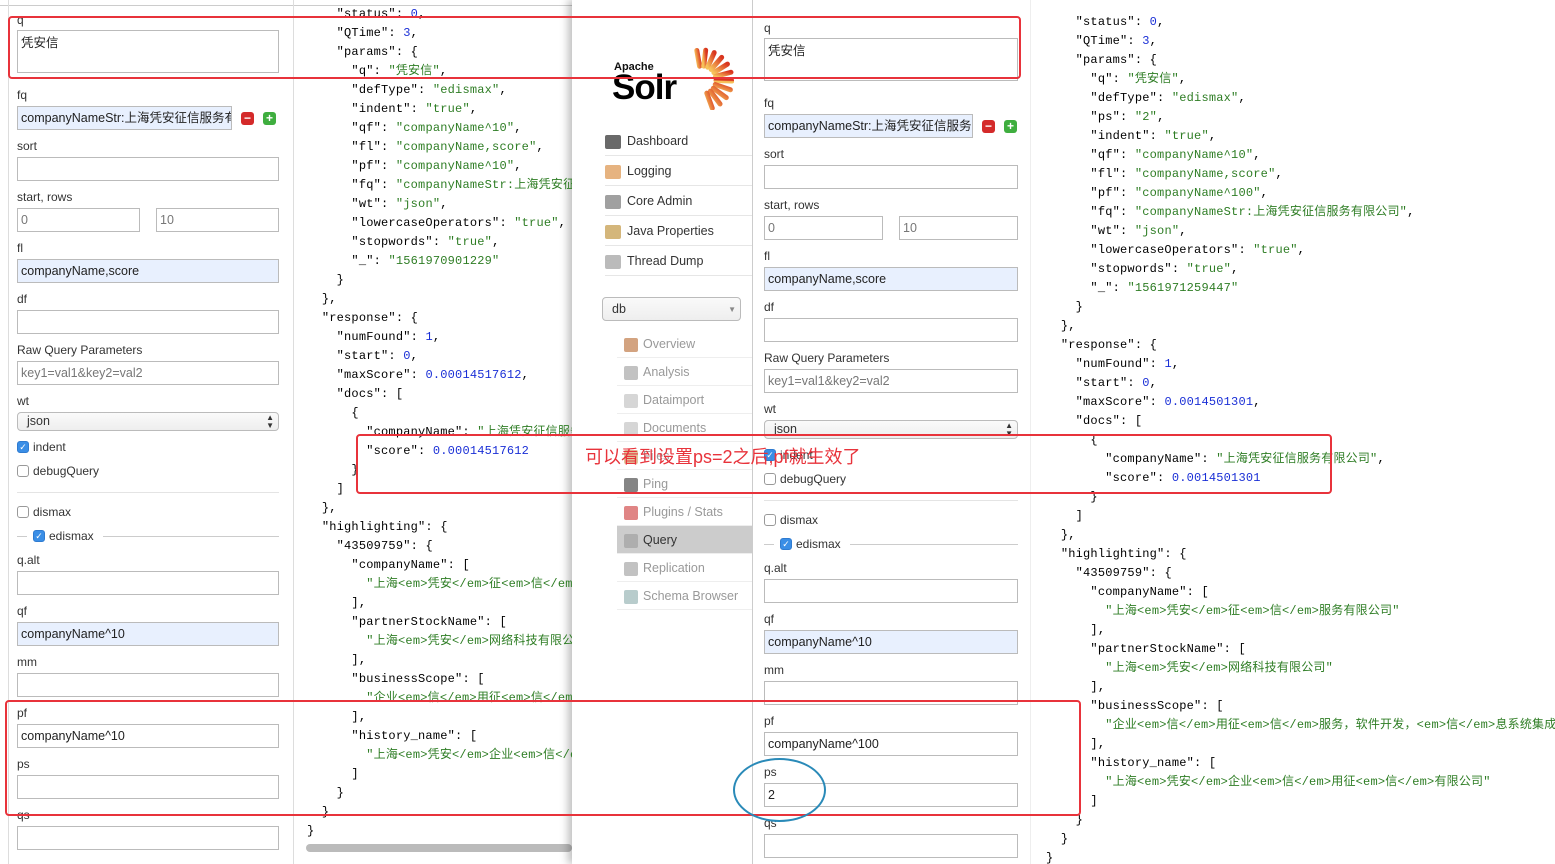 This screenshot has height=864, width=1555. I want to click on json-line: "companyName": [, so click(1149, 592).